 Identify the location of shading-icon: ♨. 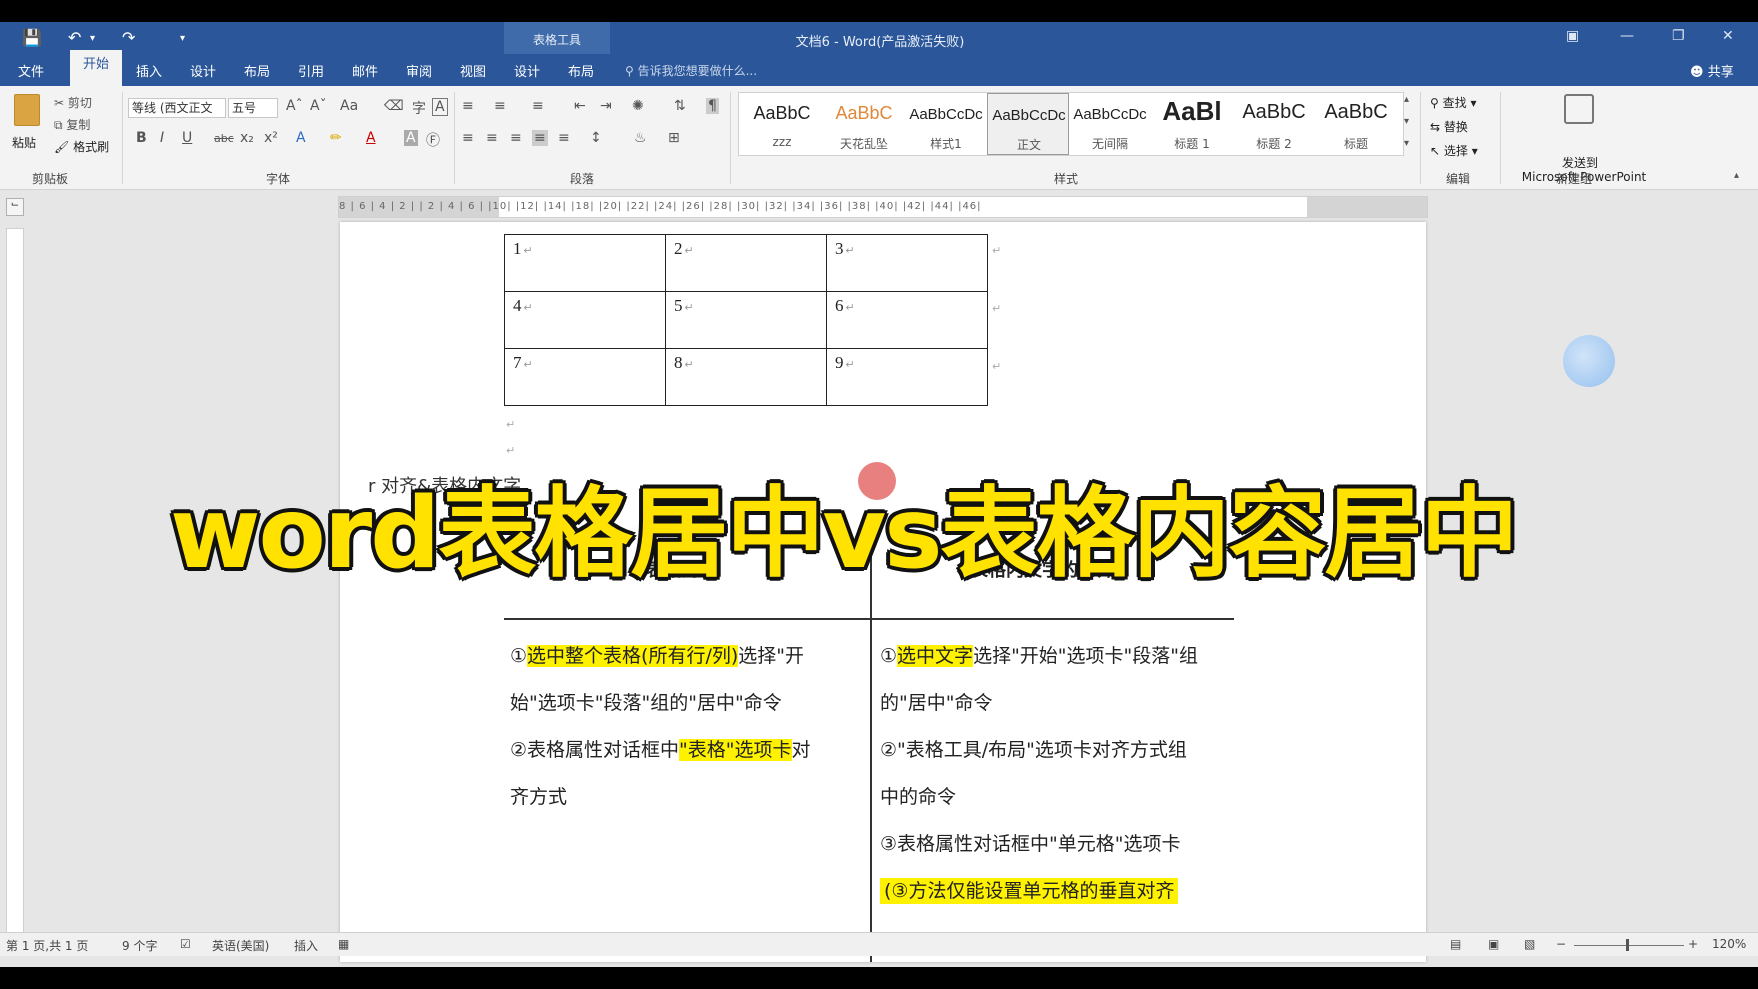
(640, 138).